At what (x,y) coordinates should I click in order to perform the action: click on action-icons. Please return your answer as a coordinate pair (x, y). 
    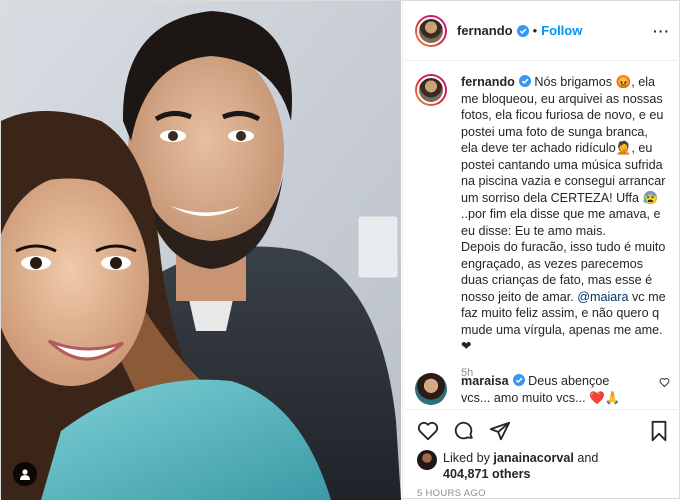
    Looking at the image, I should click on (464, 432).